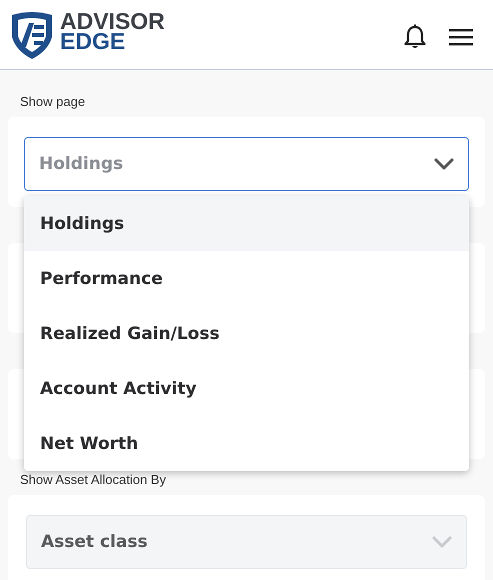 The width and height of the screenshot is (493, 580). I want to click on logo-text: ADVISOR, so click(112, 20).